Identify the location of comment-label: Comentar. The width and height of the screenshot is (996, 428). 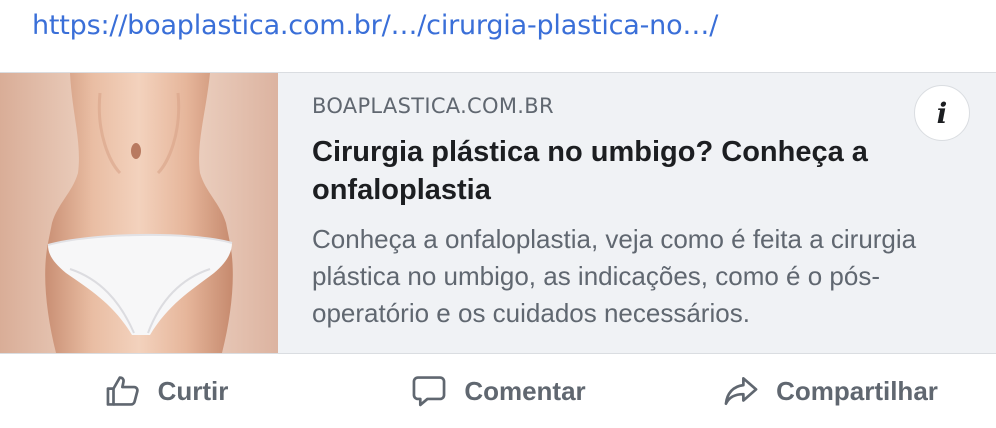
(525, 390).